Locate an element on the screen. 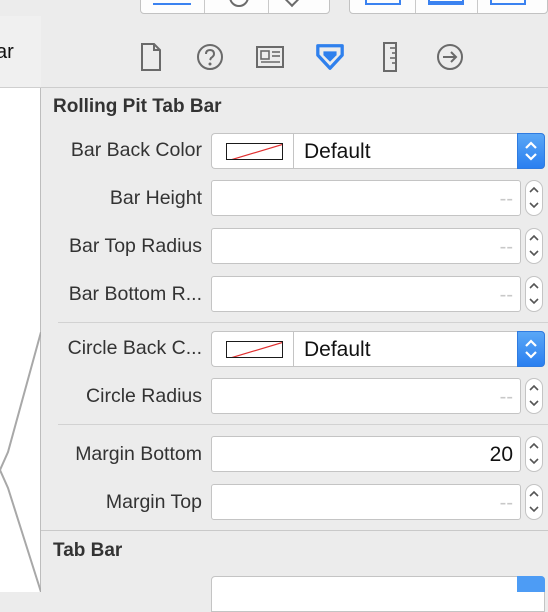 The width and height of the screenshot is (548, 612). margin-top-placeholder: -- is located at coordinates (506, 503).